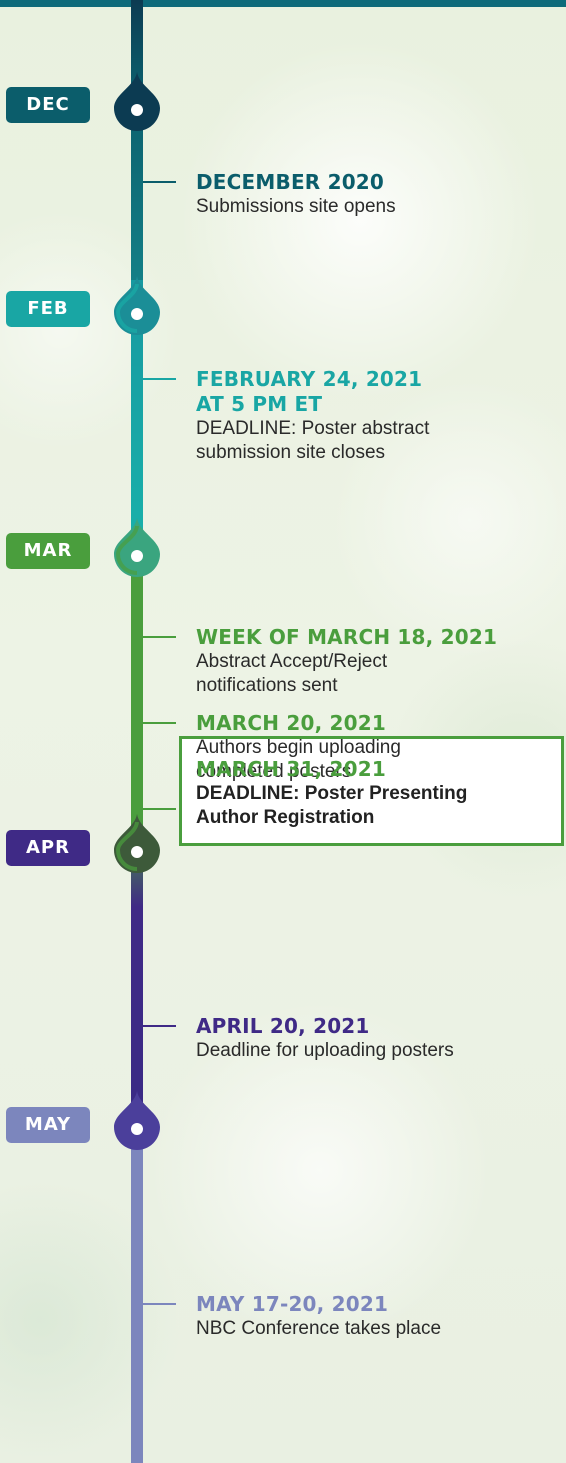 This screenshot has height=1463, width=566. Describe the element at coordinates (290, 182) in the screenshot. I see `event-date: DECEMBER 2020` at that location.